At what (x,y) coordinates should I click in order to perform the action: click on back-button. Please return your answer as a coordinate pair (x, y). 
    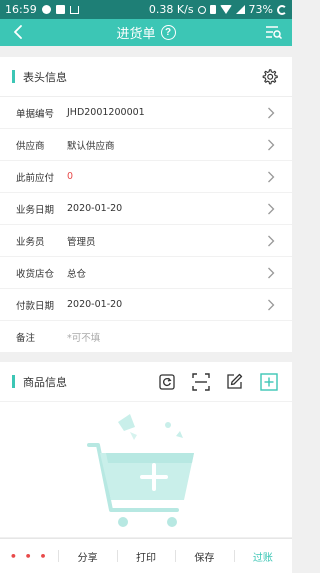
    Looking at the image, I should click on (18, 32).